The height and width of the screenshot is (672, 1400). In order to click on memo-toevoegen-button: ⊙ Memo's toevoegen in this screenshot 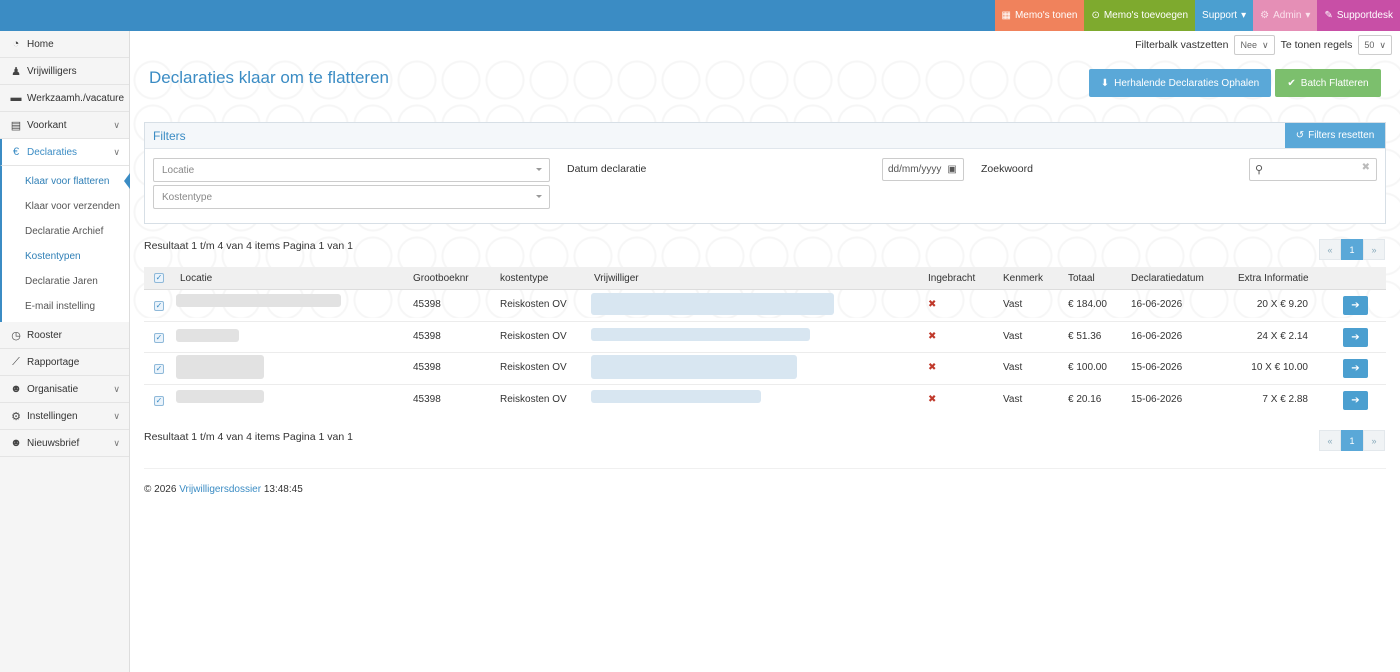, I will do `click(1140, 15)`.